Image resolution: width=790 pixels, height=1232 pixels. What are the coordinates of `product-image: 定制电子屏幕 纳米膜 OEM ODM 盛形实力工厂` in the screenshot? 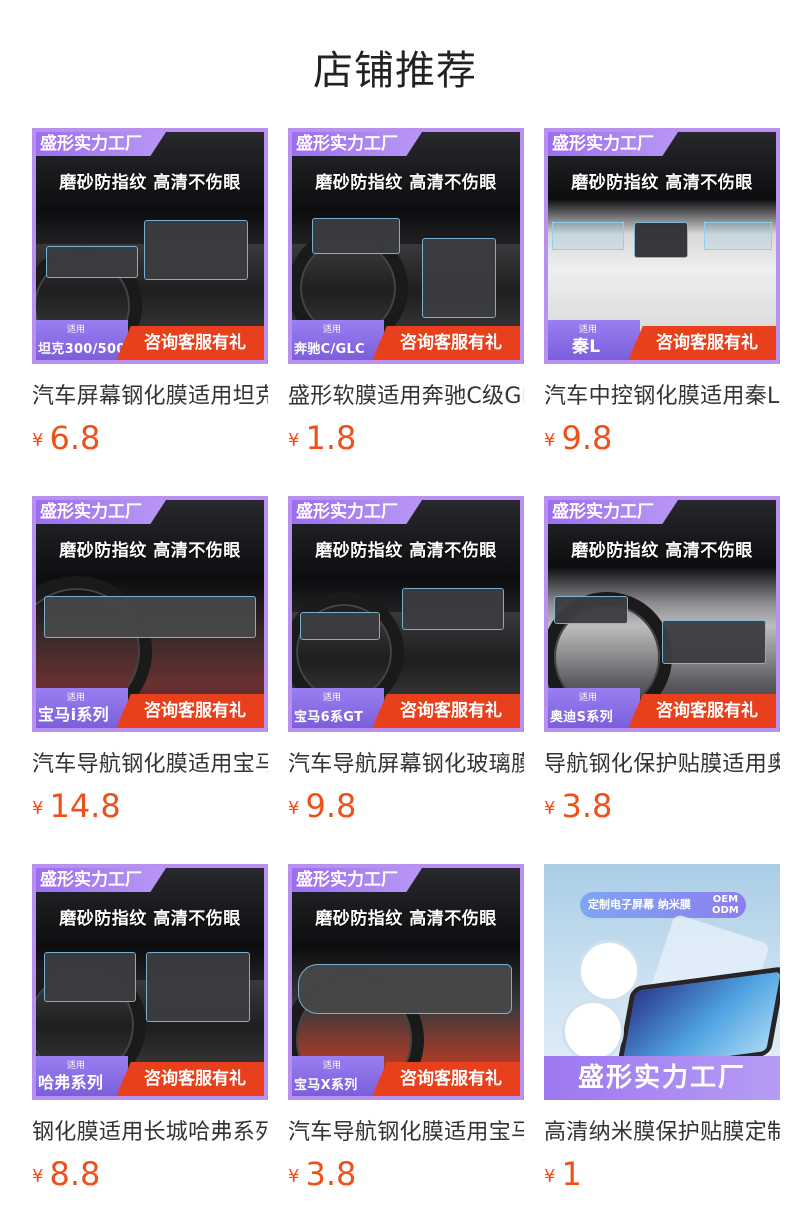 It's located at (662, 982).